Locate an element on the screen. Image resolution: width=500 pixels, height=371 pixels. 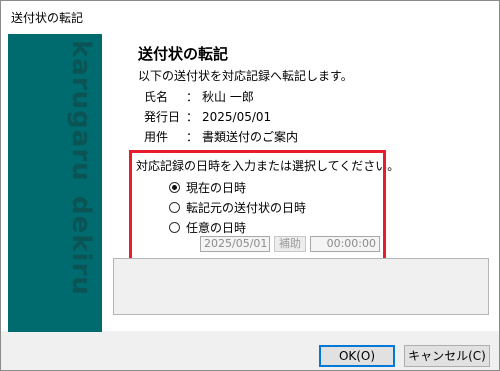
dialog-subtitle: 以下の送付状を対応記録へ転記します。 is located at coordinates (245, 76).